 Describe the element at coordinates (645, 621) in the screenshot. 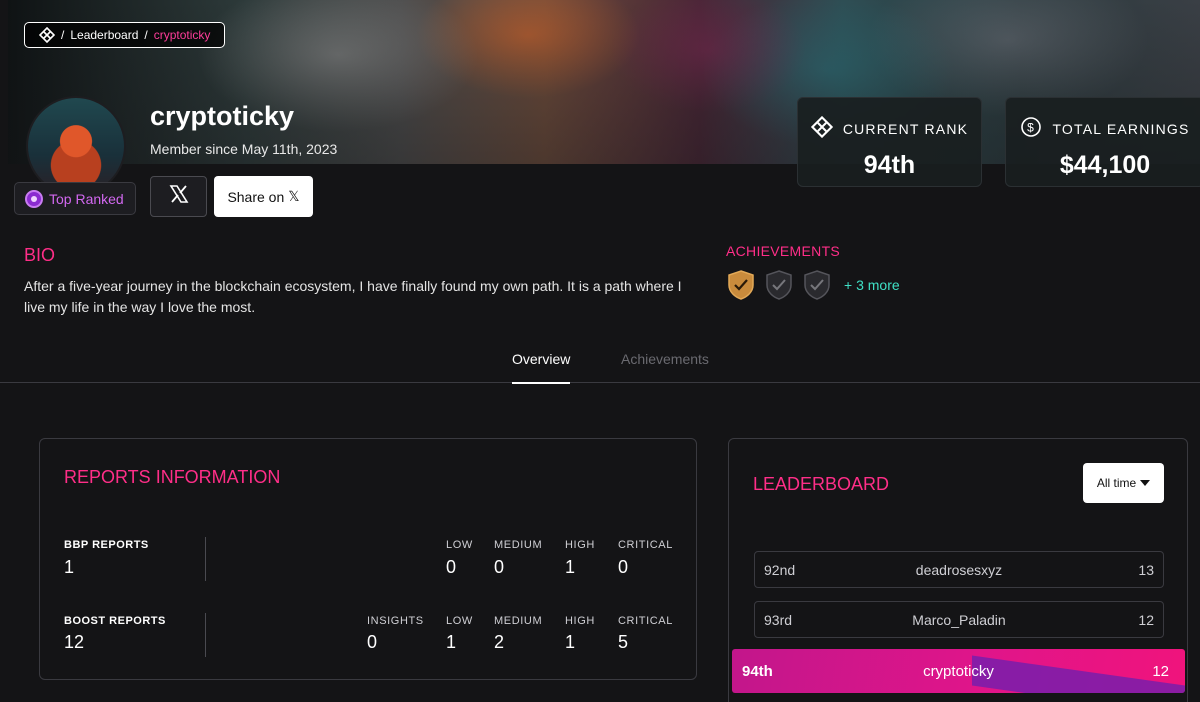

I see `boost-critical-label: CRITICAL` at that location.